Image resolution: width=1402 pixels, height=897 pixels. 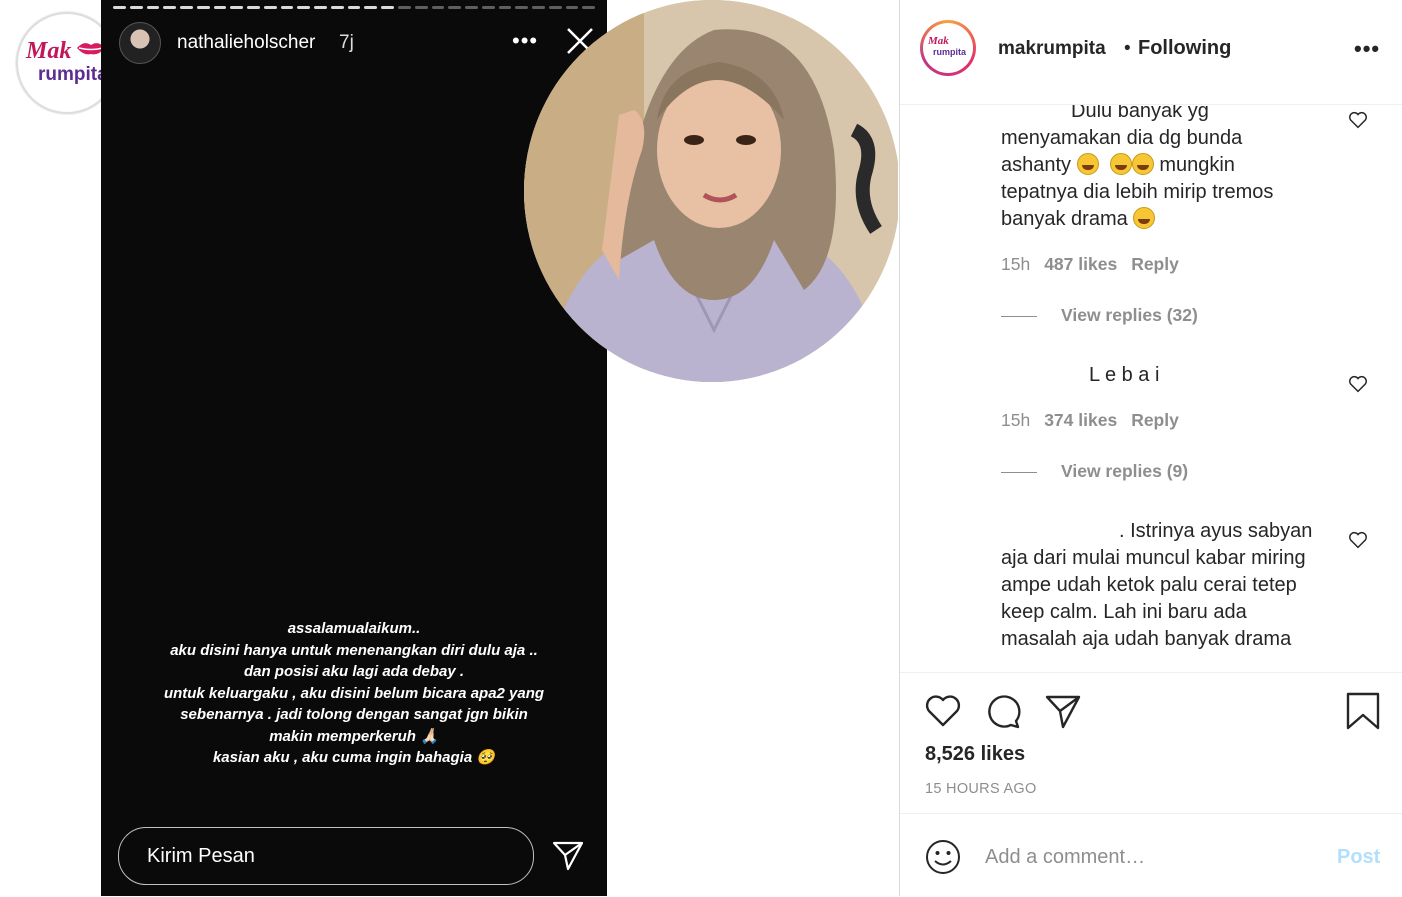 What do you see at coordinates (1151, 855) in the screenshot?
I see `add-comment-bar: Add a comment… Post` at bounding box center [1151, 855].